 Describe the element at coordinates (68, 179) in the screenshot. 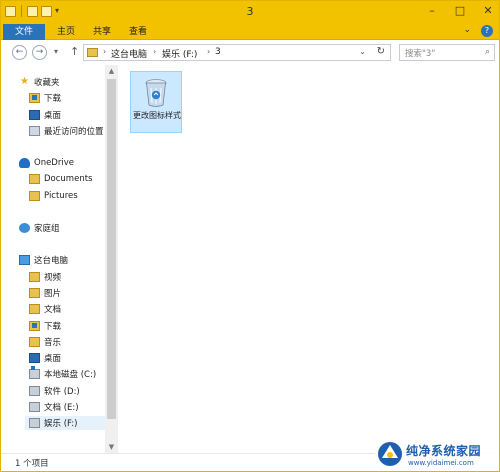

I see `nav-item-label: Documents` at that location.